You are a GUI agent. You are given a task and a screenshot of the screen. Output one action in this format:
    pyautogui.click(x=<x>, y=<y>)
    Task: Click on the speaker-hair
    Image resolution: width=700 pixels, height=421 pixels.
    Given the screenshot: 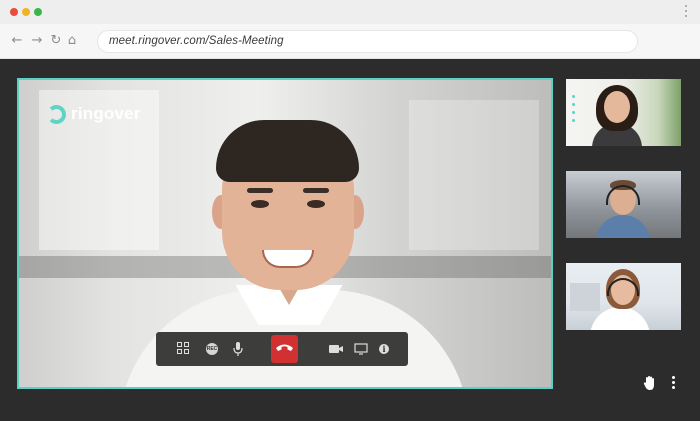 What is the action you would take?
    pyautogui.click(x=287, y=151)
    